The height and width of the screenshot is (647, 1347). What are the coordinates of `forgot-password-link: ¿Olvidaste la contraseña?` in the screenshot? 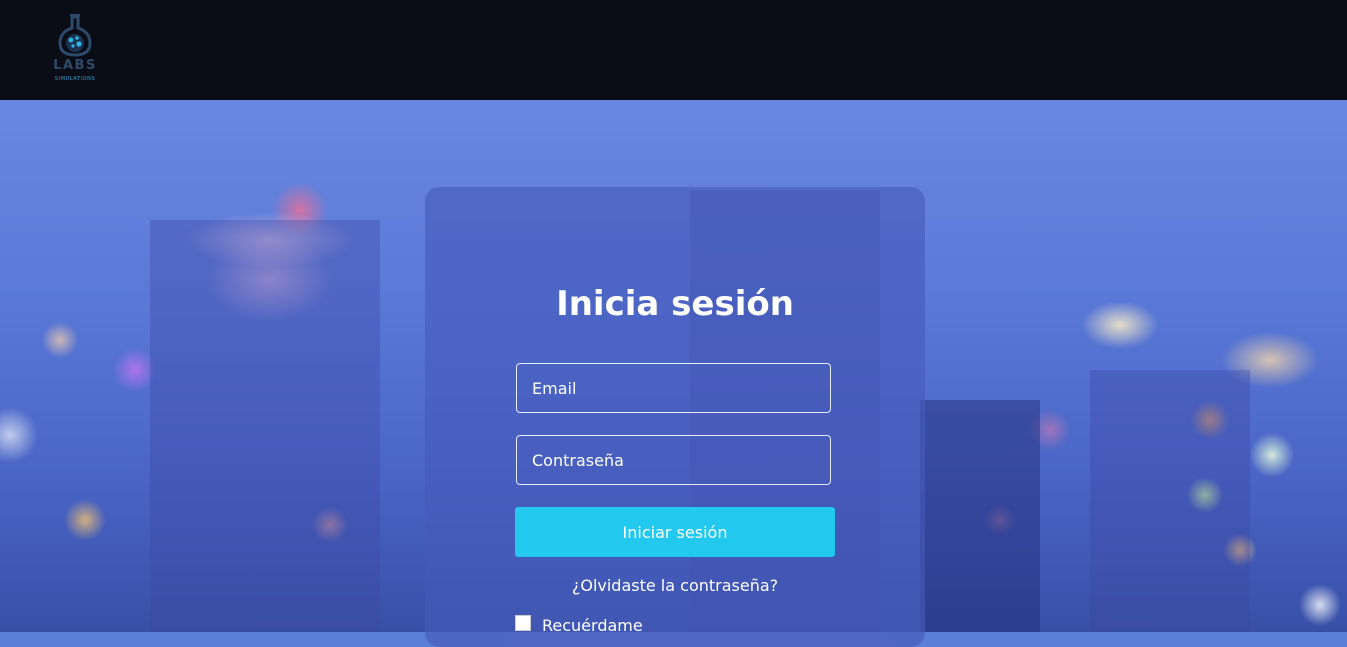 It's located at (675, 585).